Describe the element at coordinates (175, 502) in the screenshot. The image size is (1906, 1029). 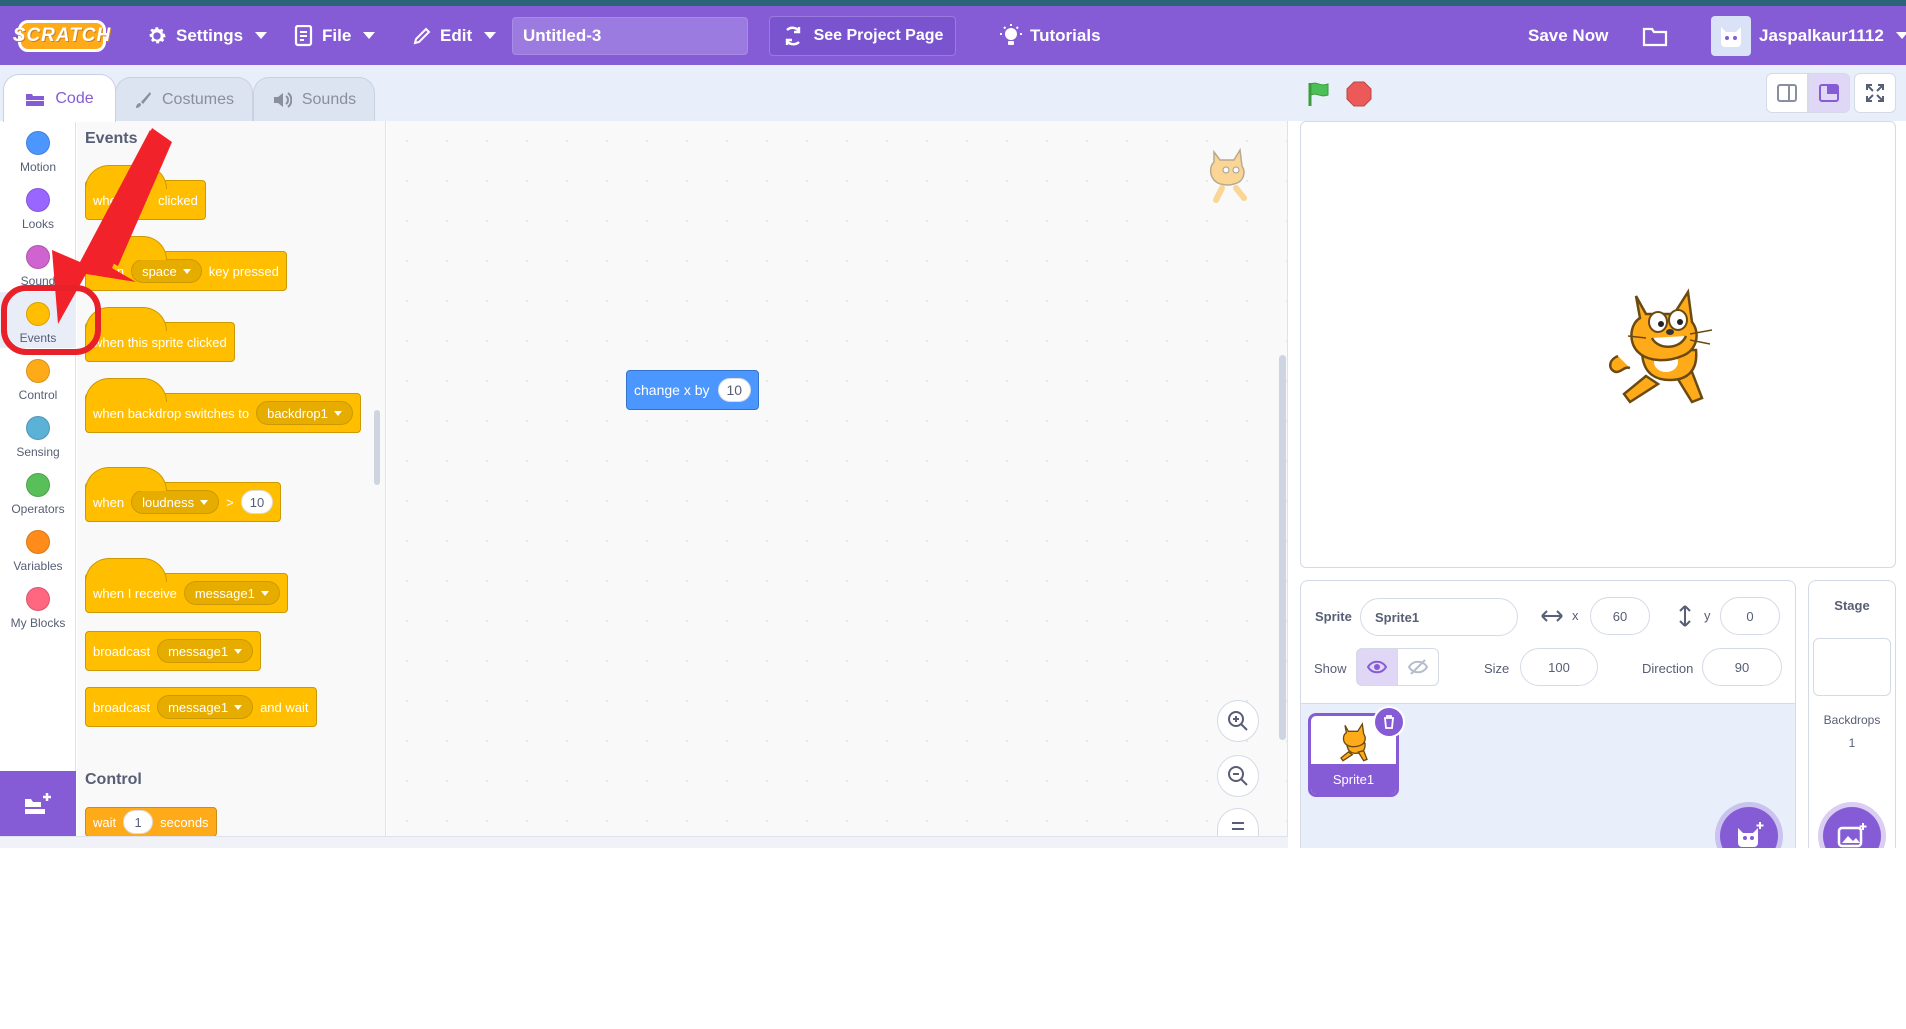
I see `sensor-dropdown: loudness` at that location.